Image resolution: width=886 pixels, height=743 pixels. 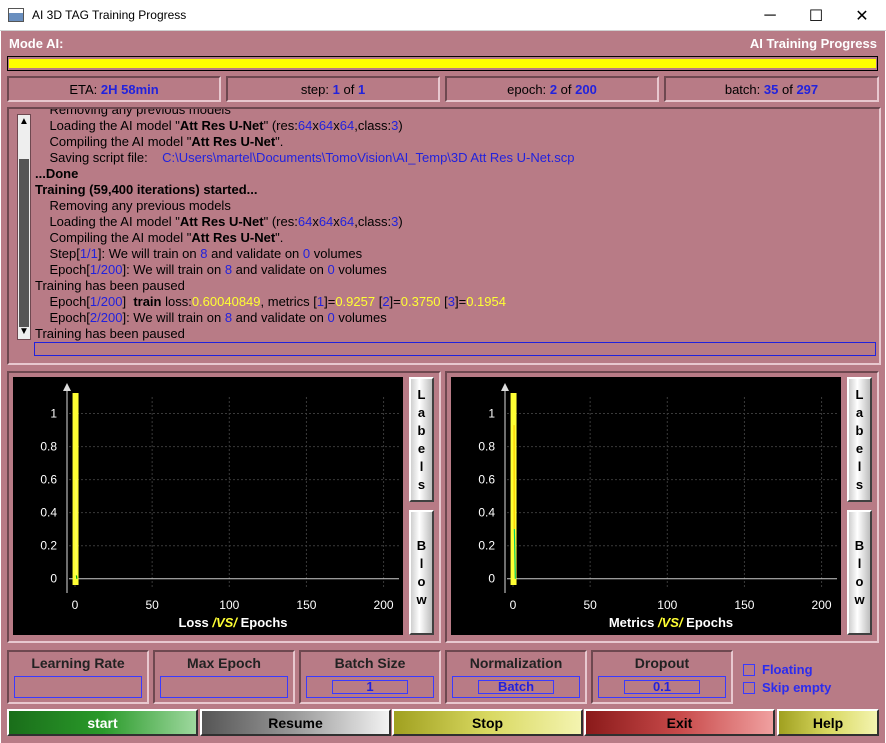 What do you see at coordinates (132, 113) in the screenshot?
I see `log-line: Removing any previous models` at bounding box center [132, 113].